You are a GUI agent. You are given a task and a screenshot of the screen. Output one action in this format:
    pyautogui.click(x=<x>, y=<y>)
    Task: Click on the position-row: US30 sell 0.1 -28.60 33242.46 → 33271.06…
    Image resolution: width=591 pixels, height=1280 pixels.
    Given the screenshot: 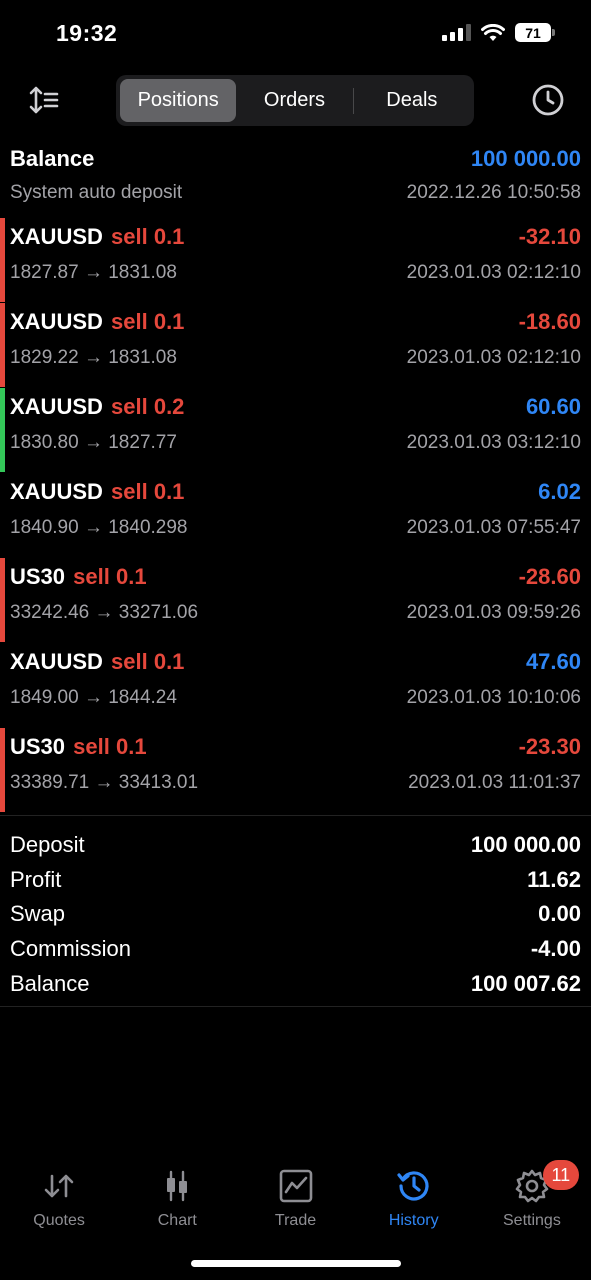 What is the action you would take?
    pyautogui.click(x=295, y=600)
    